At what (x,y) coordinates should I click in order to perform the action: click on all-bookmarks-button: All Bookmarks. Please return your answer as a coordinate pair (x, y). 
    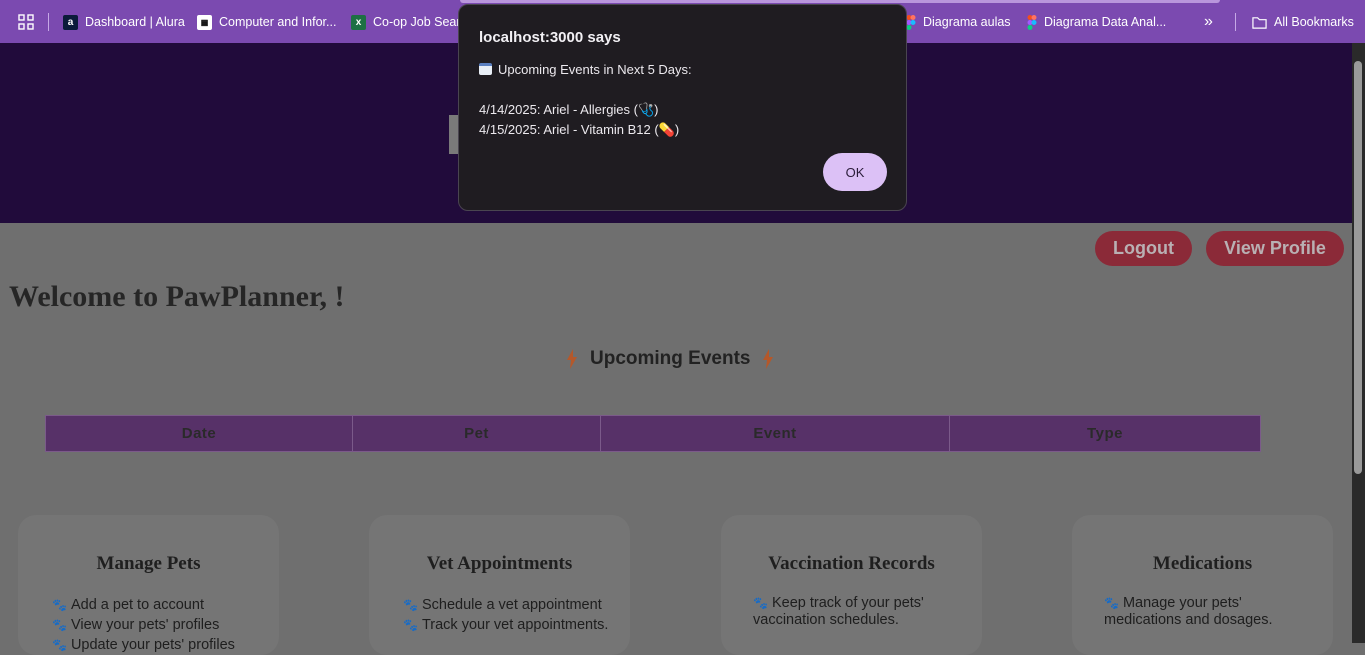
    Looking at the image, I should click on (1303, 22).